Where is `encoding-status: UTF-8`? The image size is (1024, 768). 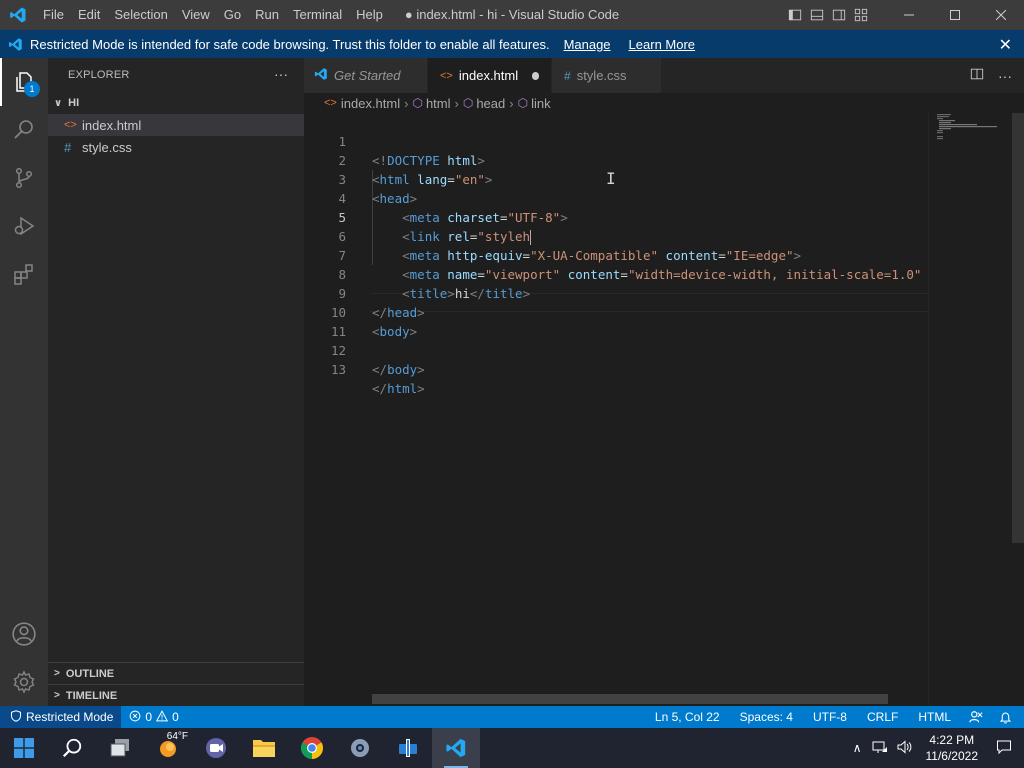 encoding-status: UTF-8 is located at coordinates (832, 717).